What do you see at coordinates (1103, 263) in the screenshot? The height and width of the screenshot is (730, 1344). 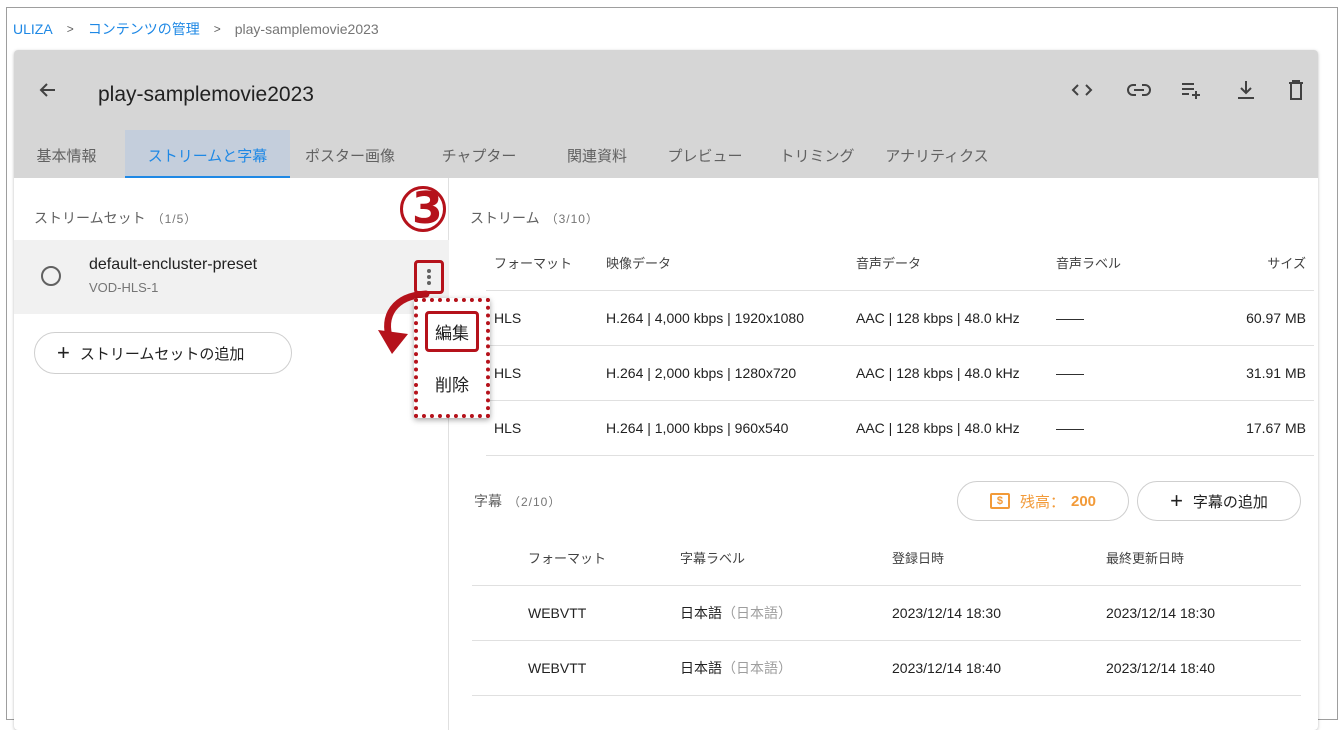 I see `column-header-audio-label: 音声ラベル` at bounding box center [1103, 263].